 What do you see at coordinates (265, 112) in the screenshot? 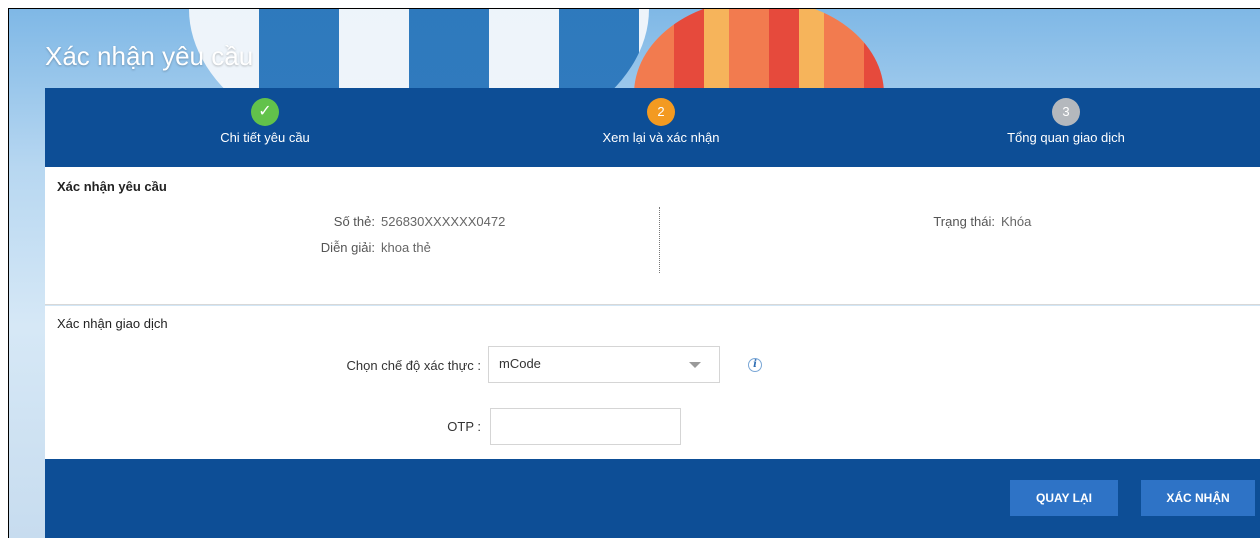
I see `checkmark-icon: ✓` at bounding box center [265, 112].